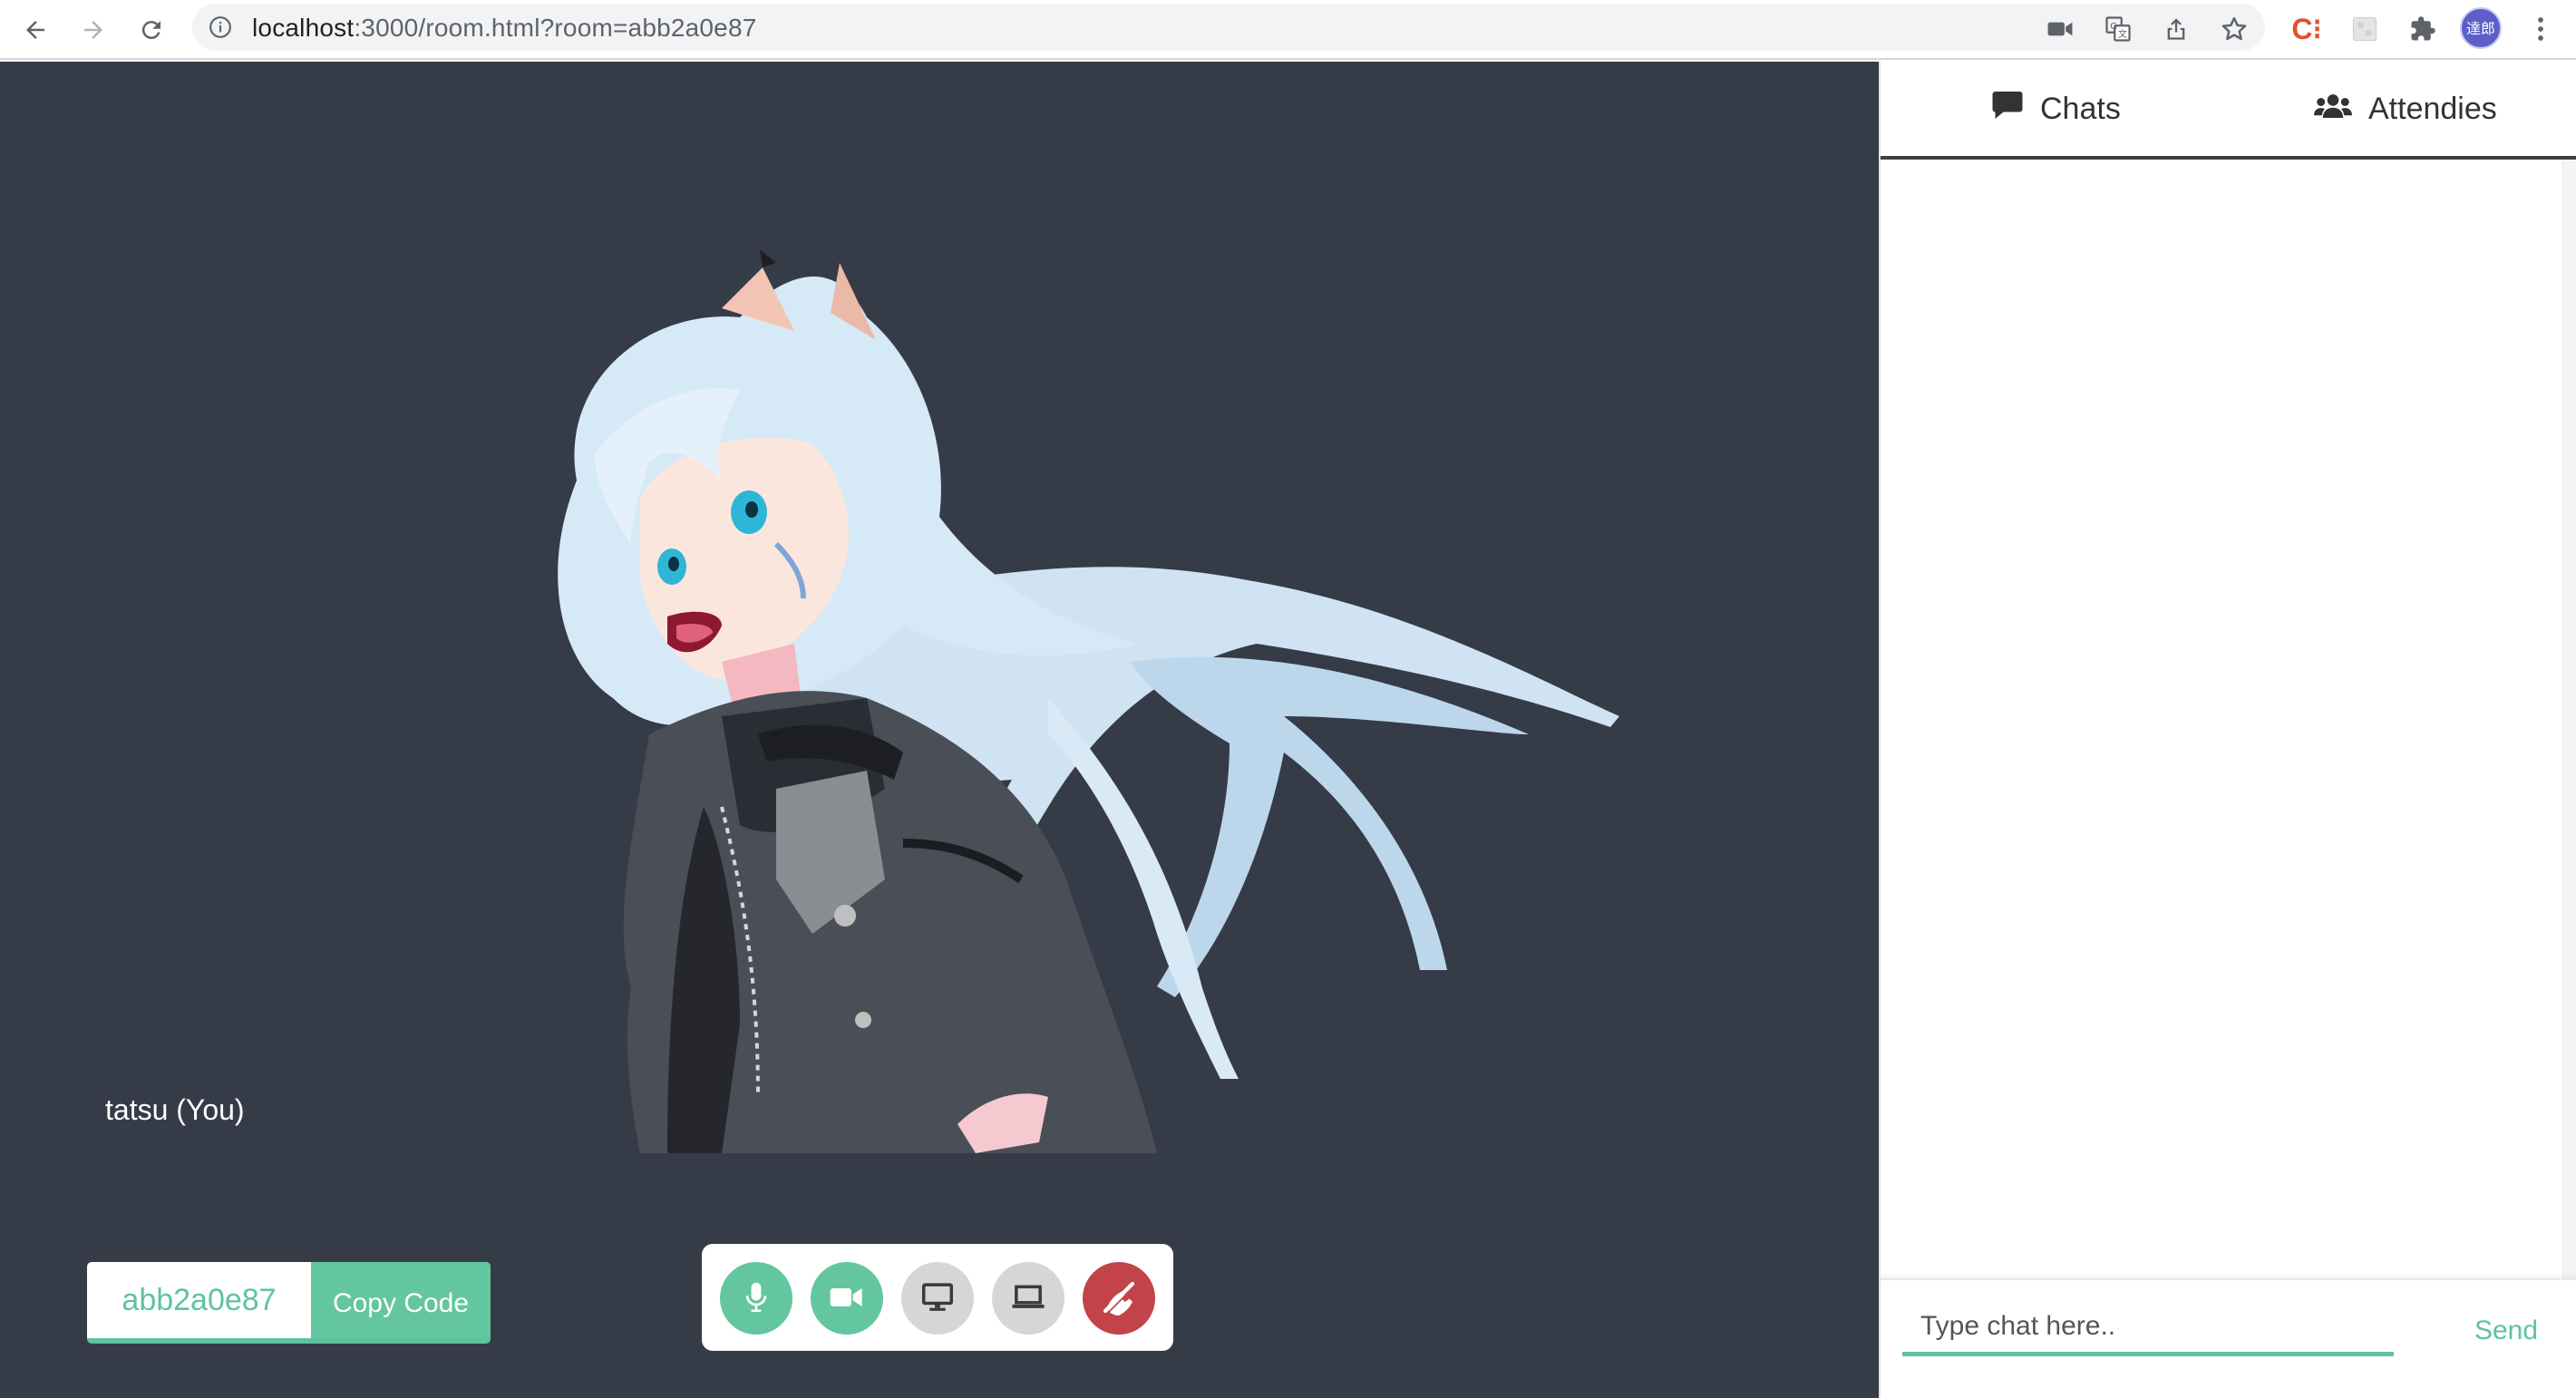 The width and height of the screenshot is (2576, 1398). I want to click on camera-icon, so click(2060, 29).